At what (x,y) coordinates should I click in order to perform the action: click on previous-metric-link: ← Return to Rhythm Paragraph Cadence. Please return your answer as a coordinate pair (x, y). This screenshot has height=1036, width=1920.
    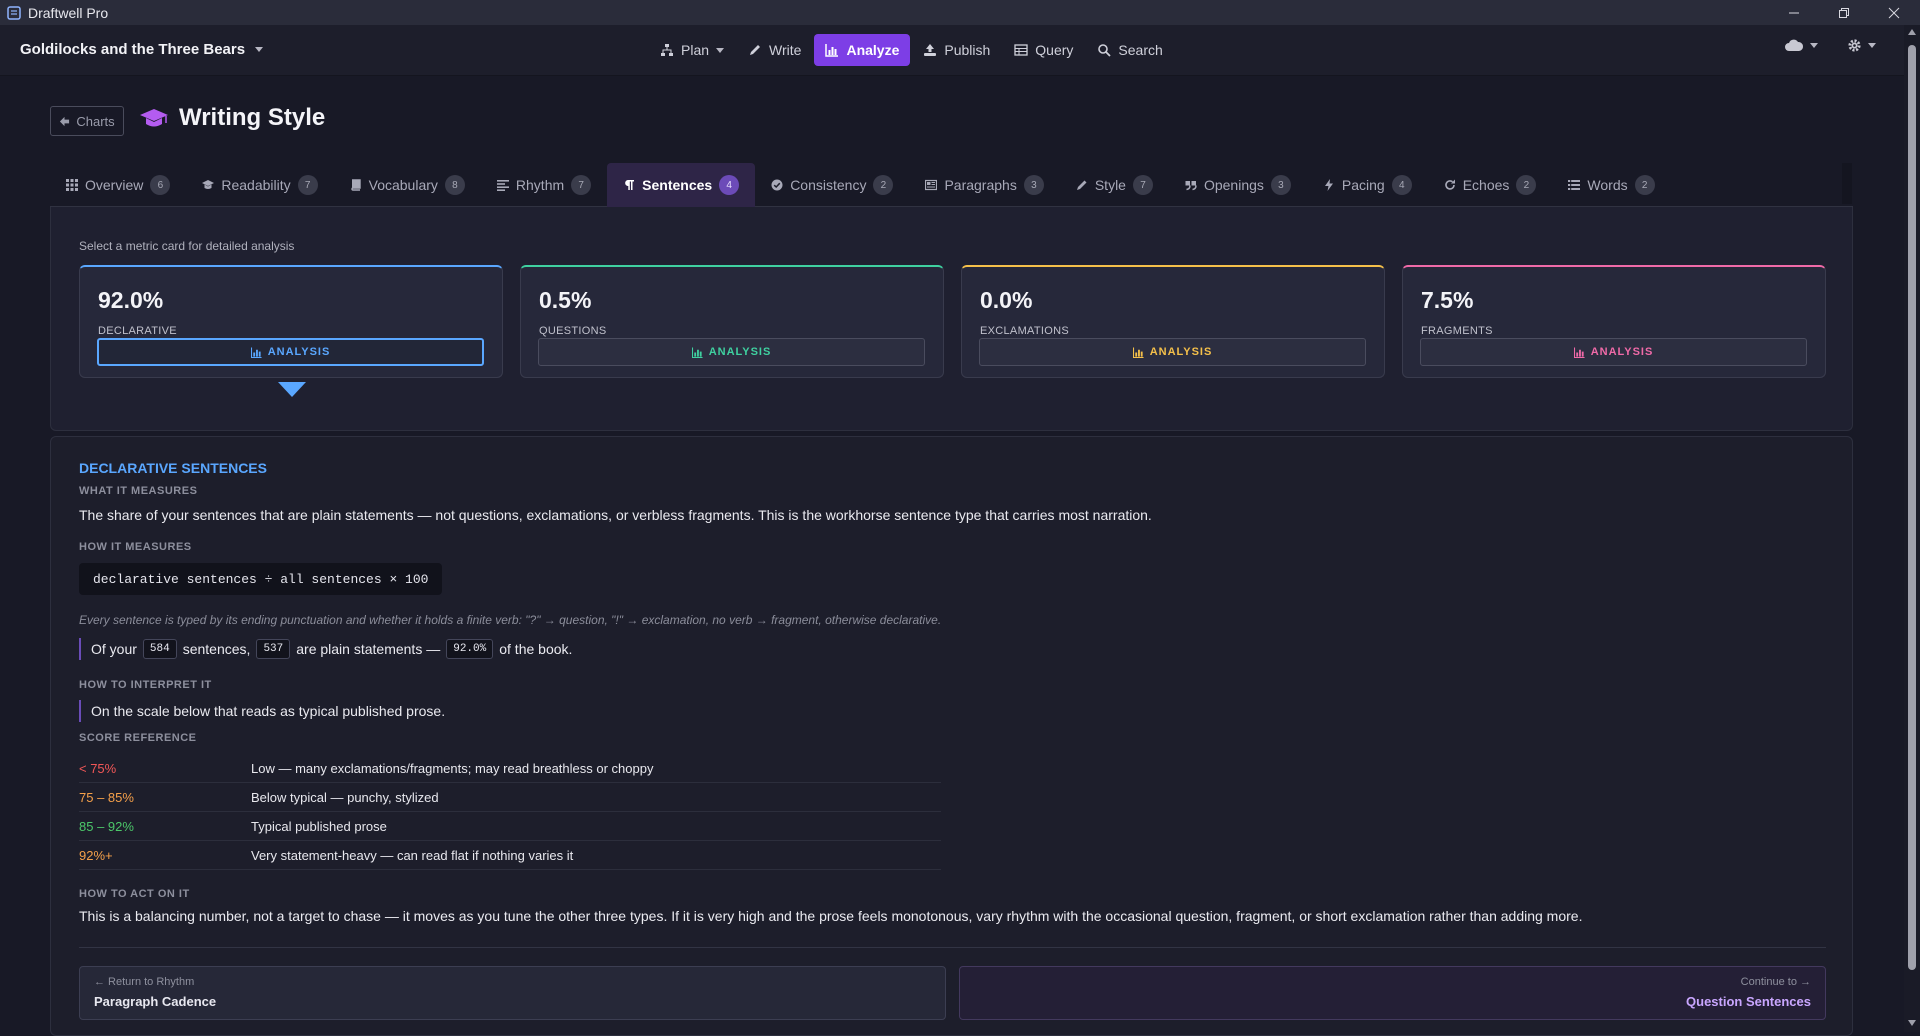
    Looking at the image, I should click on (512, 993).